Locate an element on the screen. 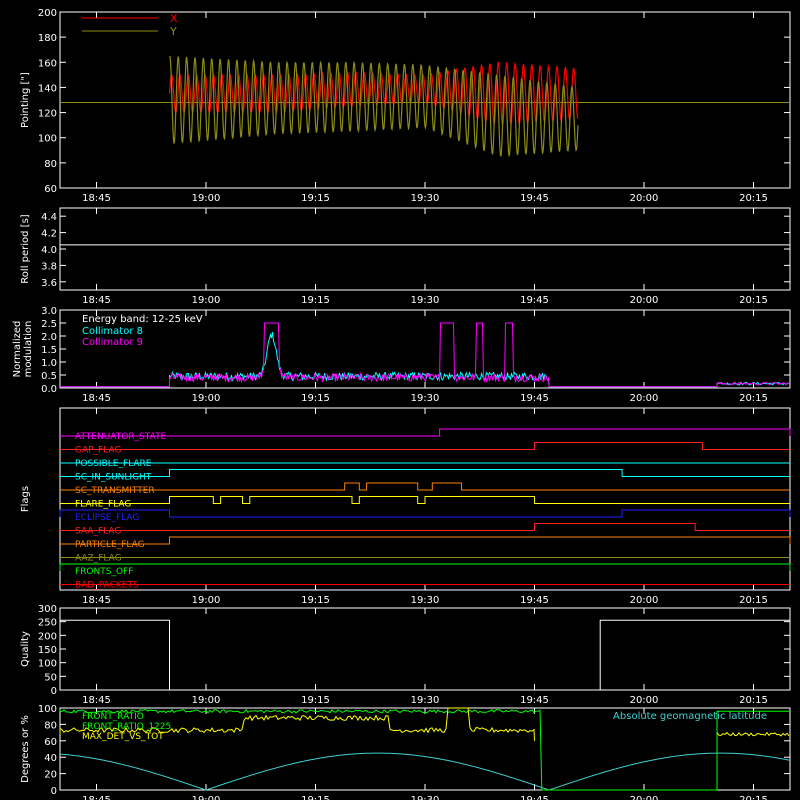 The height and width of the screenshot is (800, 800). y-tick-label: 0.0 is located at coordinates (49, 389).